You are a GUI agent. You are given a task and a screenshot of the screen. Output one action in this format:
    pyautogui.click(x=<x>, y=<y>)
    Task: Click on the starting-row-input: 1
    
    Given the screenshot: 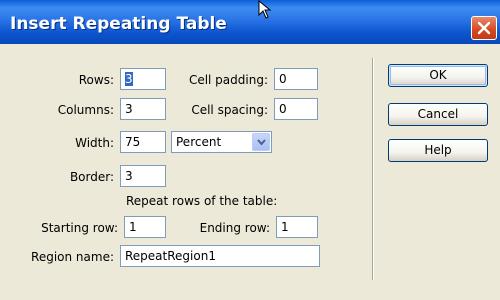 What is the action you would take?
    pyautogui.click(x=145, y=227)
    